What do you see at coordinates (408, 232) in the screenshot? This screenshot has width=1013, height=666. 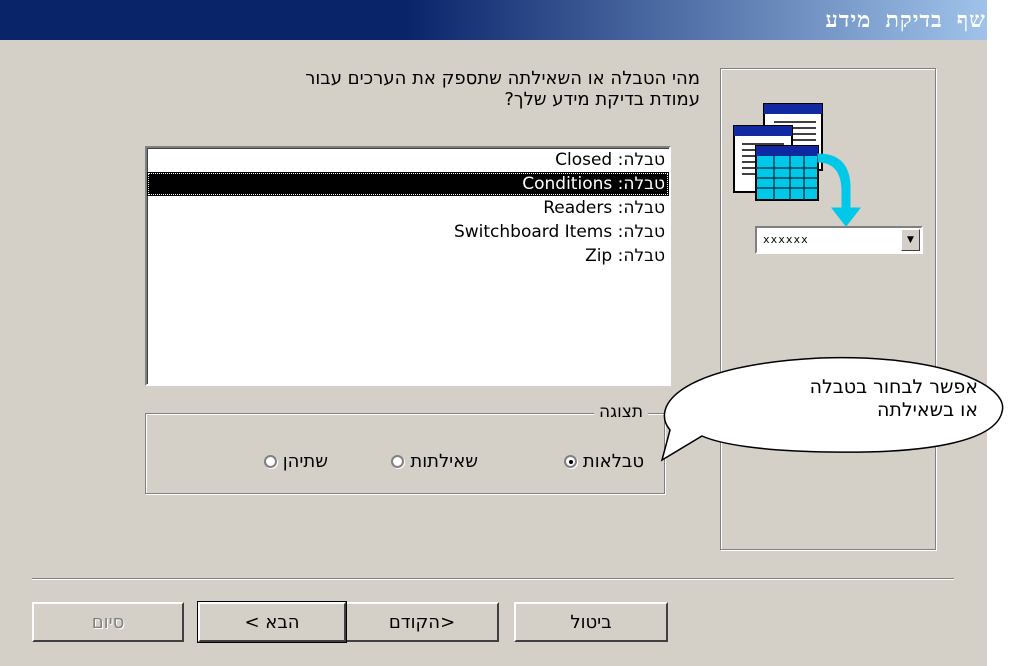 I see `list-item: טבלה: Switchboard Items` at bounding box center [408, 232].